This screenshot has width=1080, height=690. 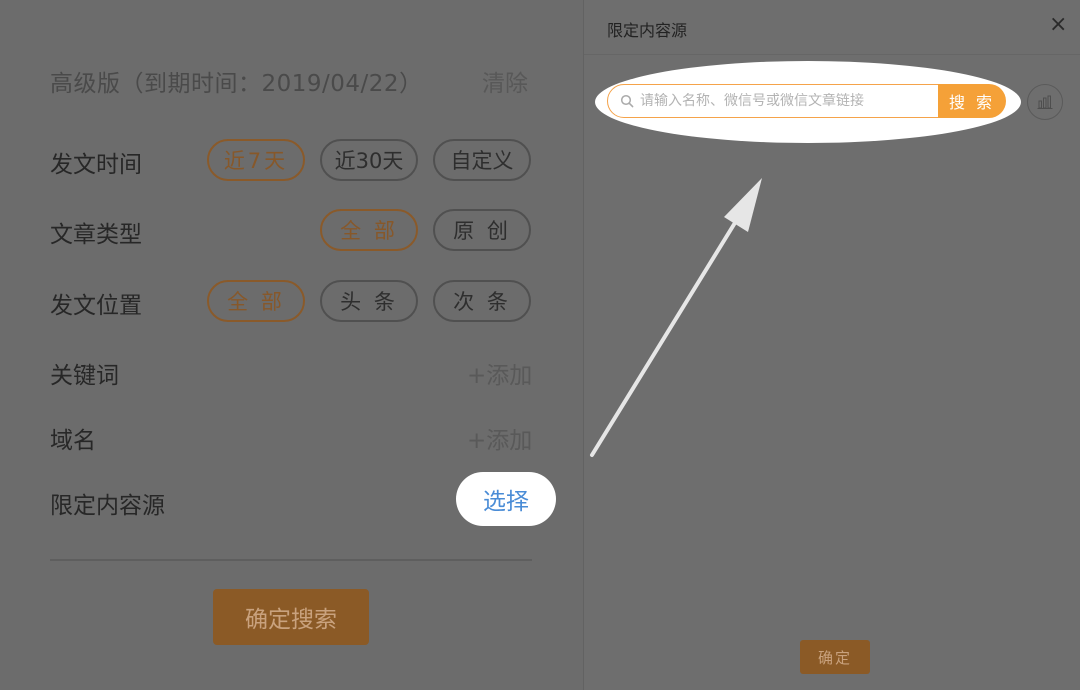 What do you see at coordinates (1058, 25) in the screenshot?
I see `close-icon: ×` at bounding box center [1058, 25].